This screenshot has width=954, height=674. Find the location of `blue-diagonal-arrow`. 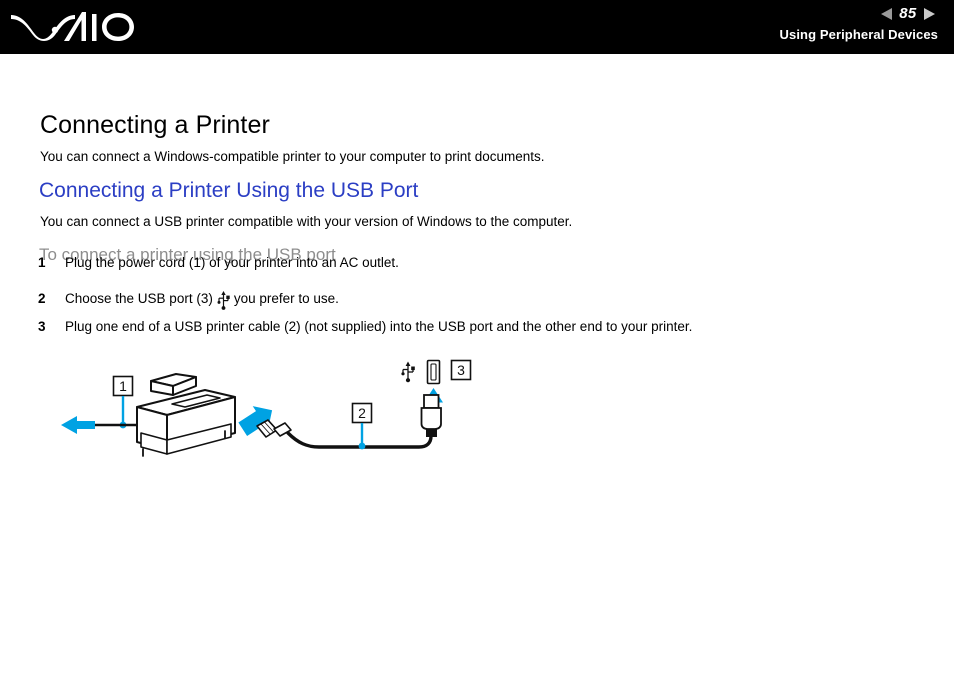

blue-diagonal-arrow is located at coordinates (255, 421).